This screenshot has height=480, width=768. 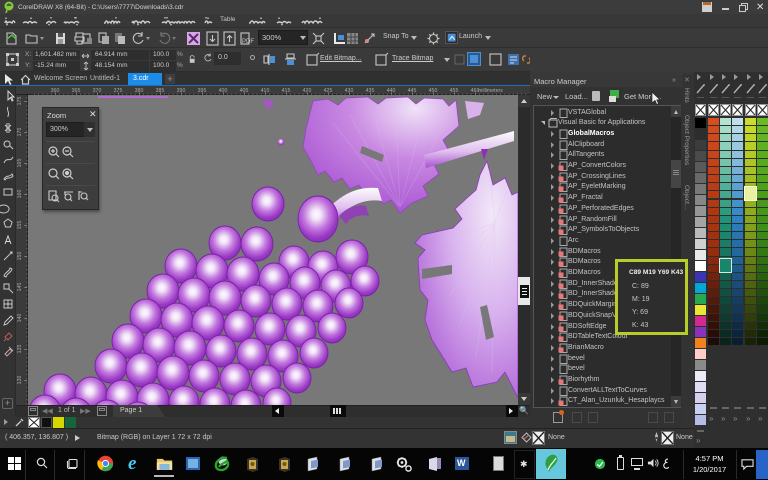 What do you see at coordinates (20, 194) in the screenshot?
I see `svg-text: 160` at bounding box center [20, 194].